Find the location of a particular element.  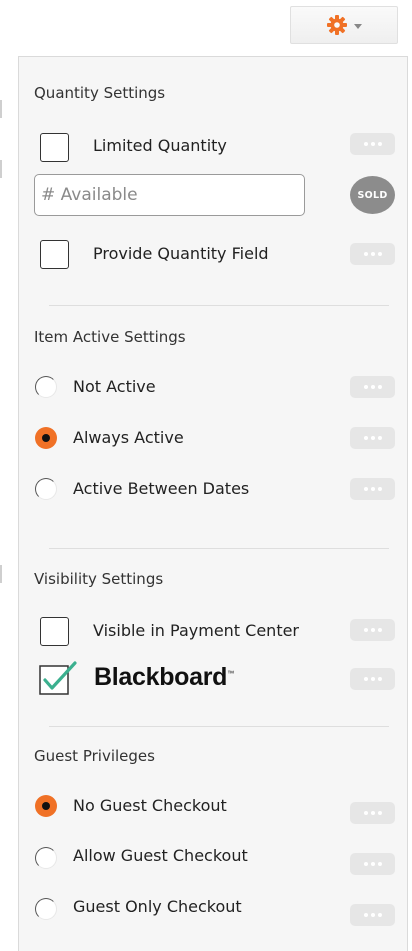

provide-quantity-field-label: Provide Quantity Field is located at coordinates (181, 253).